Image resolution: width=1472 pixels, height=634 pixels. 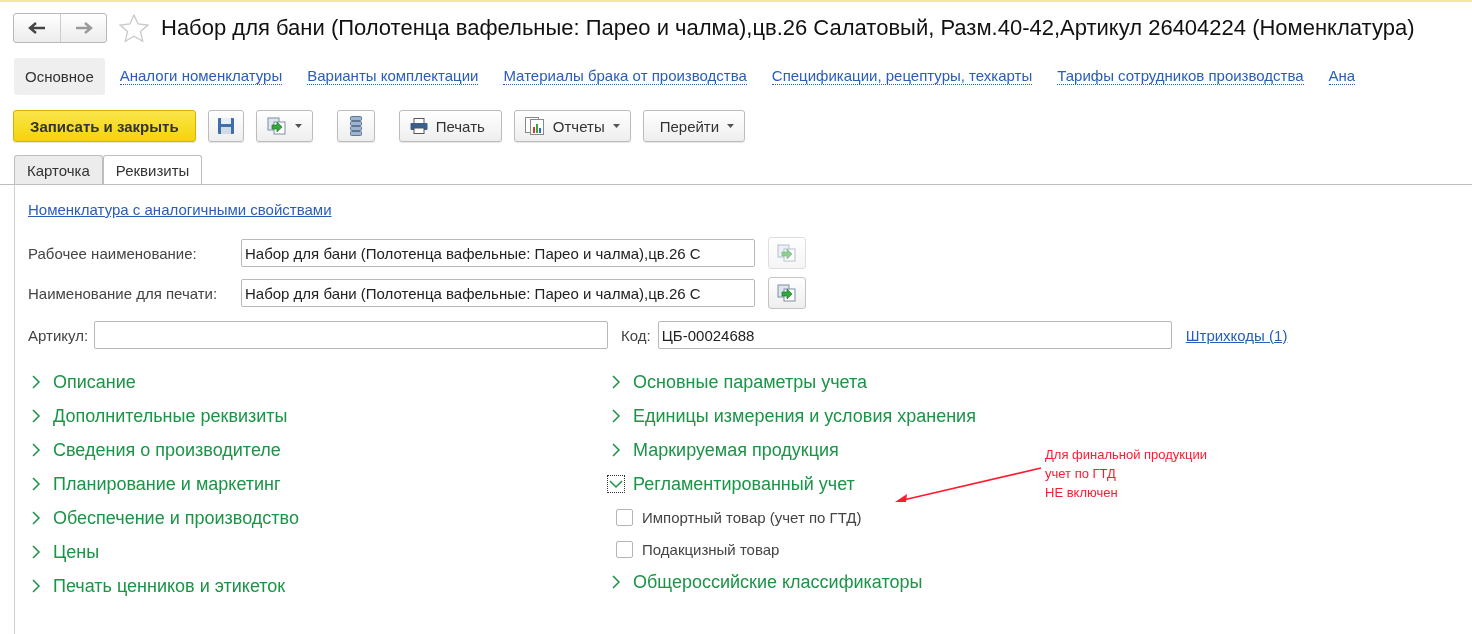 What do you see at coordinates (201, 76) in the screenshot?
I see `section-link: Аналоги номенклатуры` at bounding box center [201, 76].